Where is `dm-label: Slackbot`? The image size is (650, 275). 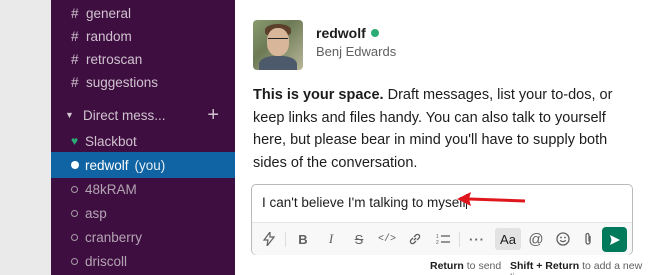
dm-label: Slackbot is located at coordinates (111, 141).